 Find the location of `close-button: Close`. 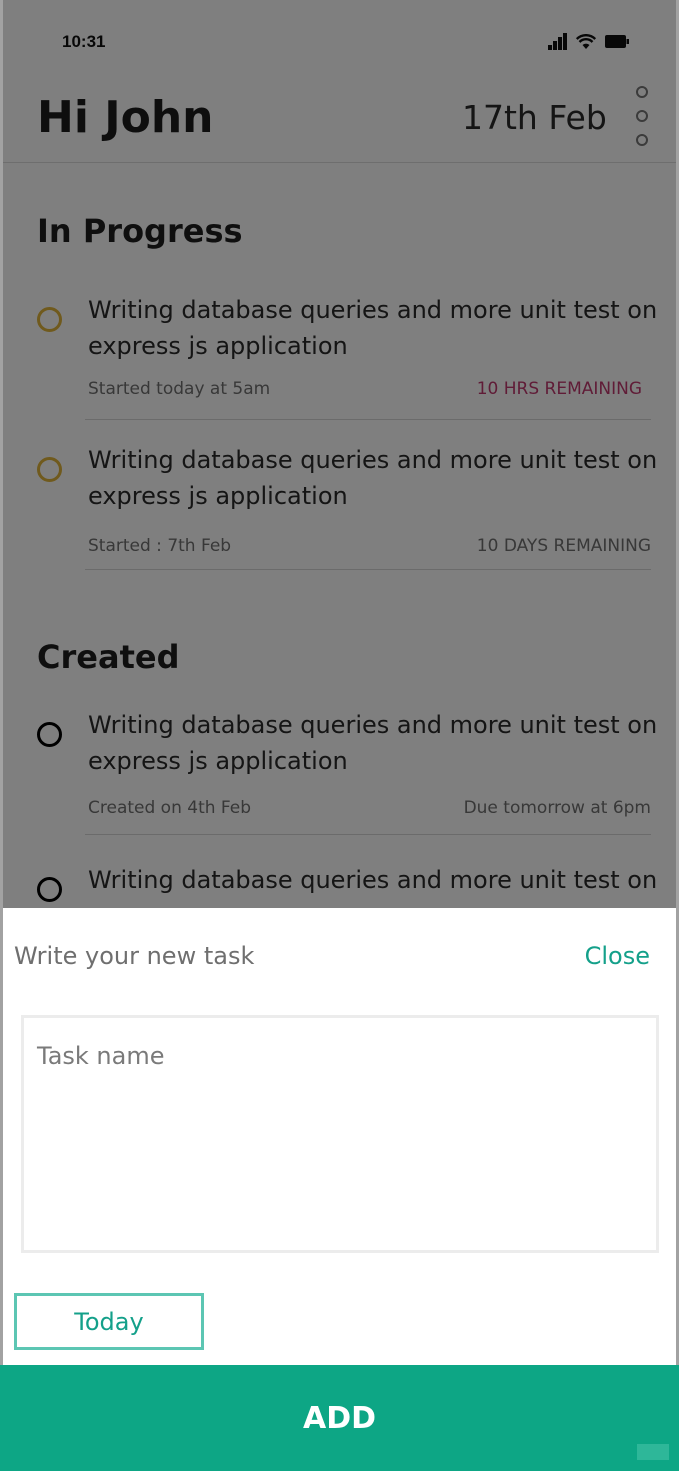

close-button: Close is located at coordinates (617, 956).